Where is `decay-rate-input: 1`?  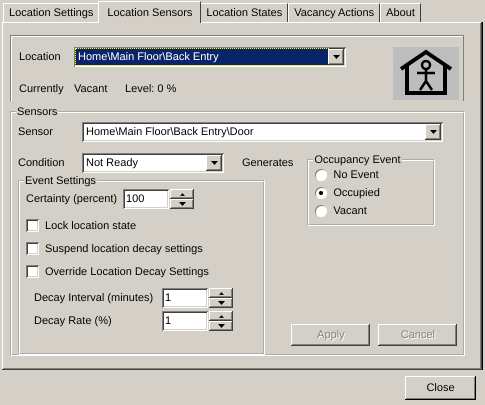
decay-rate-input: 1 is located at coordinates (185, 321).